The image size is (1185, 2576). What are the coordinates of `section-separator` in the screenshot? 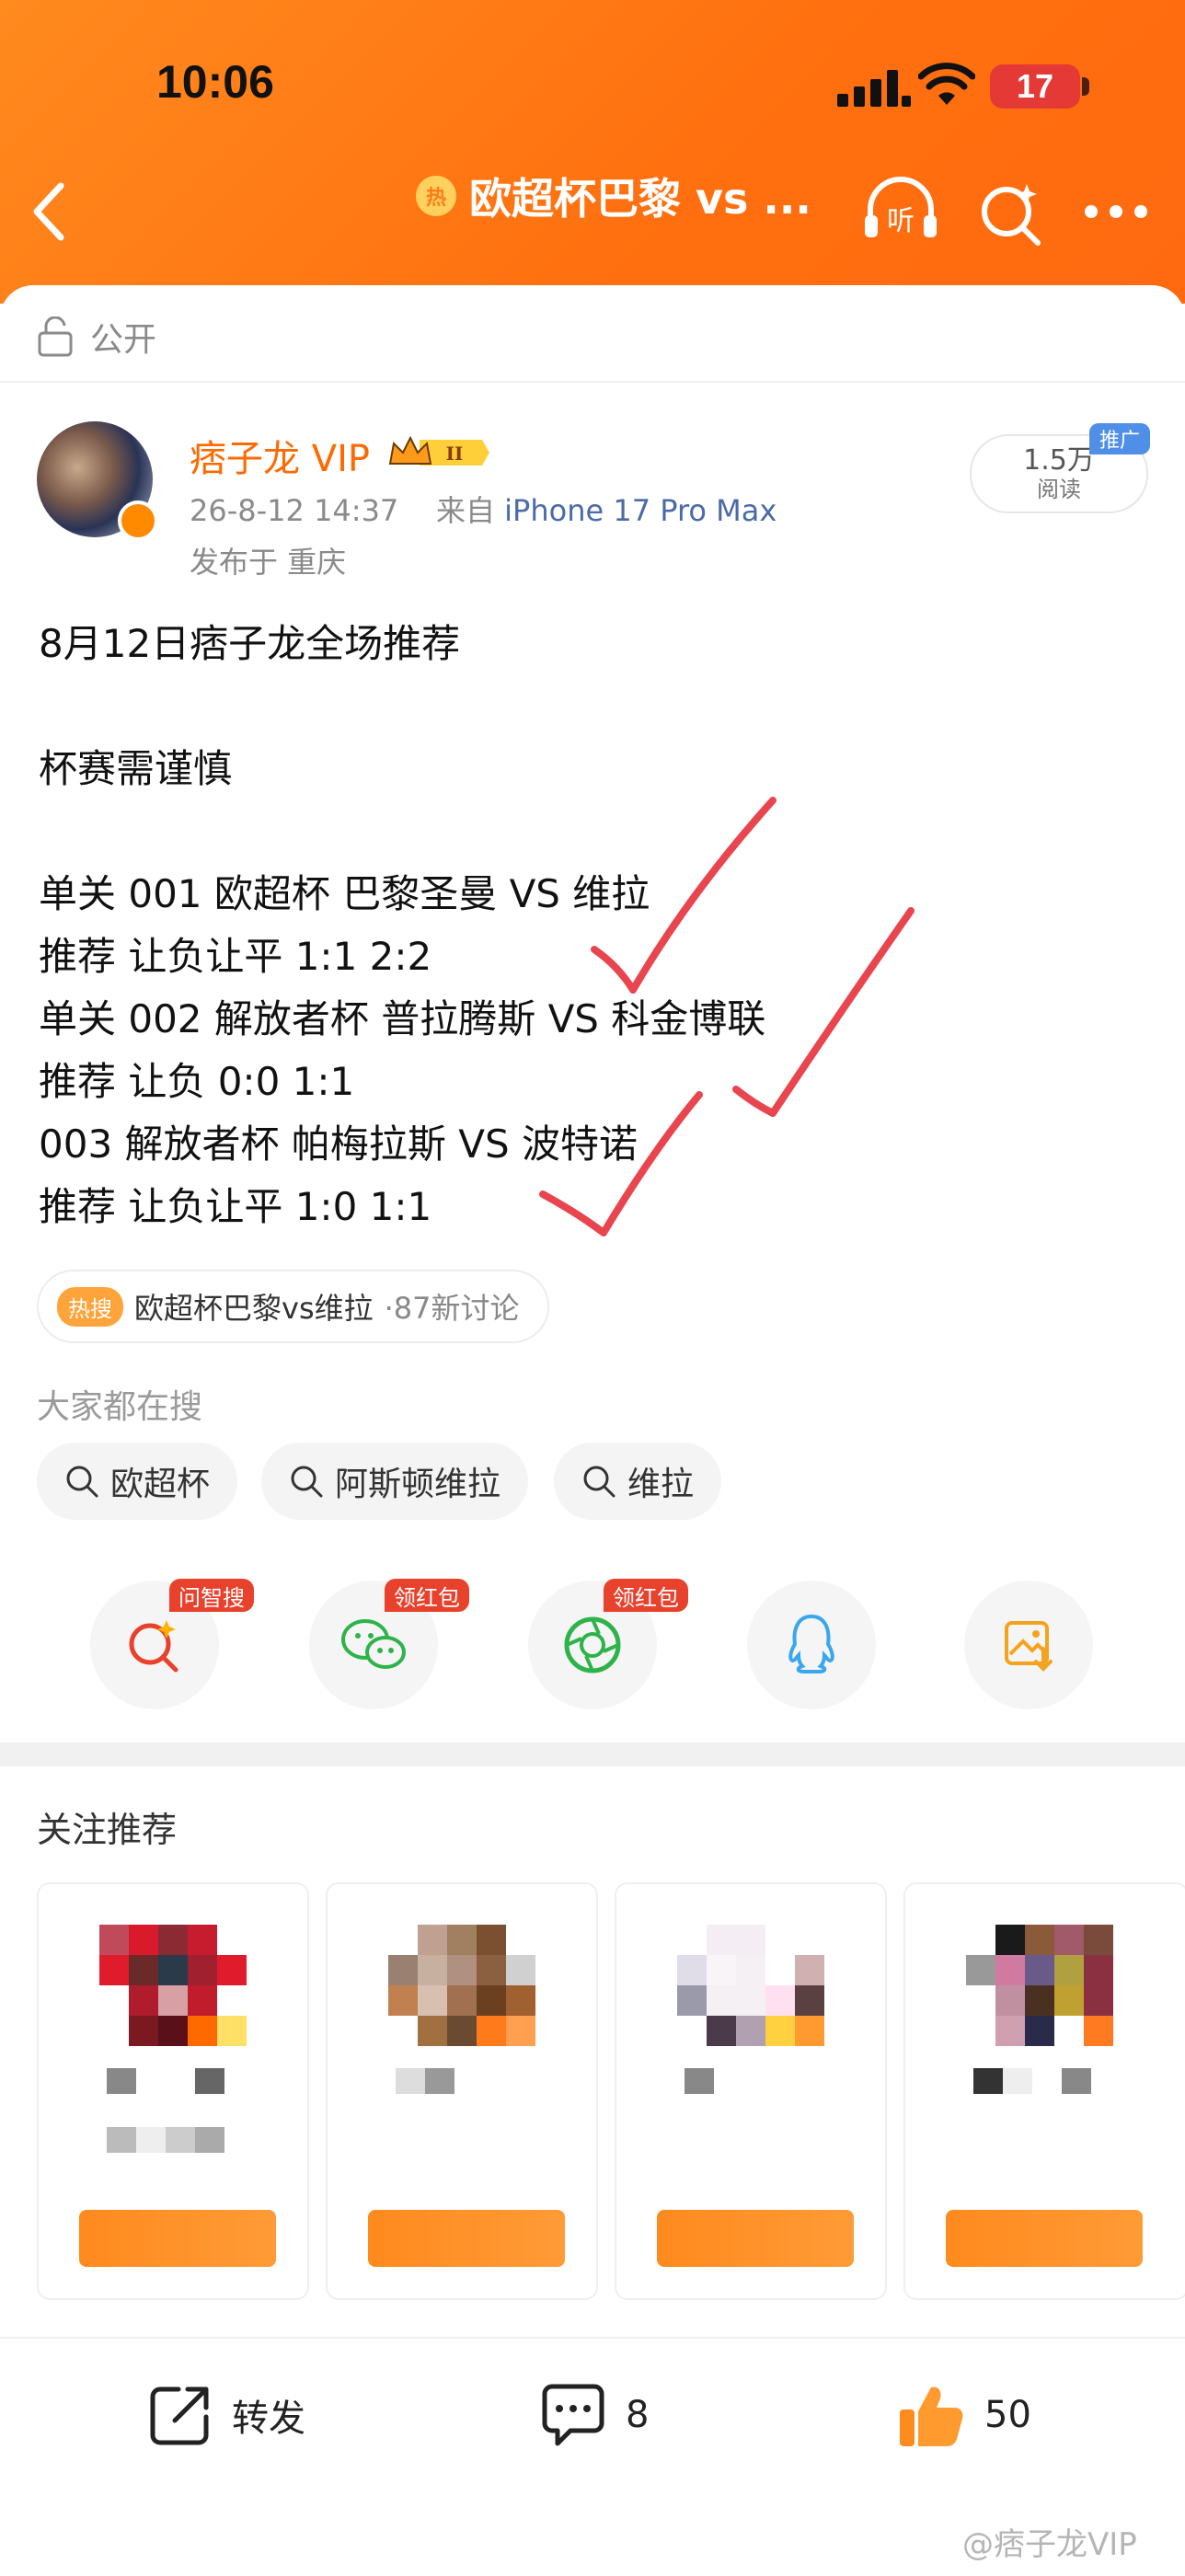 It's located at (592, 1754).